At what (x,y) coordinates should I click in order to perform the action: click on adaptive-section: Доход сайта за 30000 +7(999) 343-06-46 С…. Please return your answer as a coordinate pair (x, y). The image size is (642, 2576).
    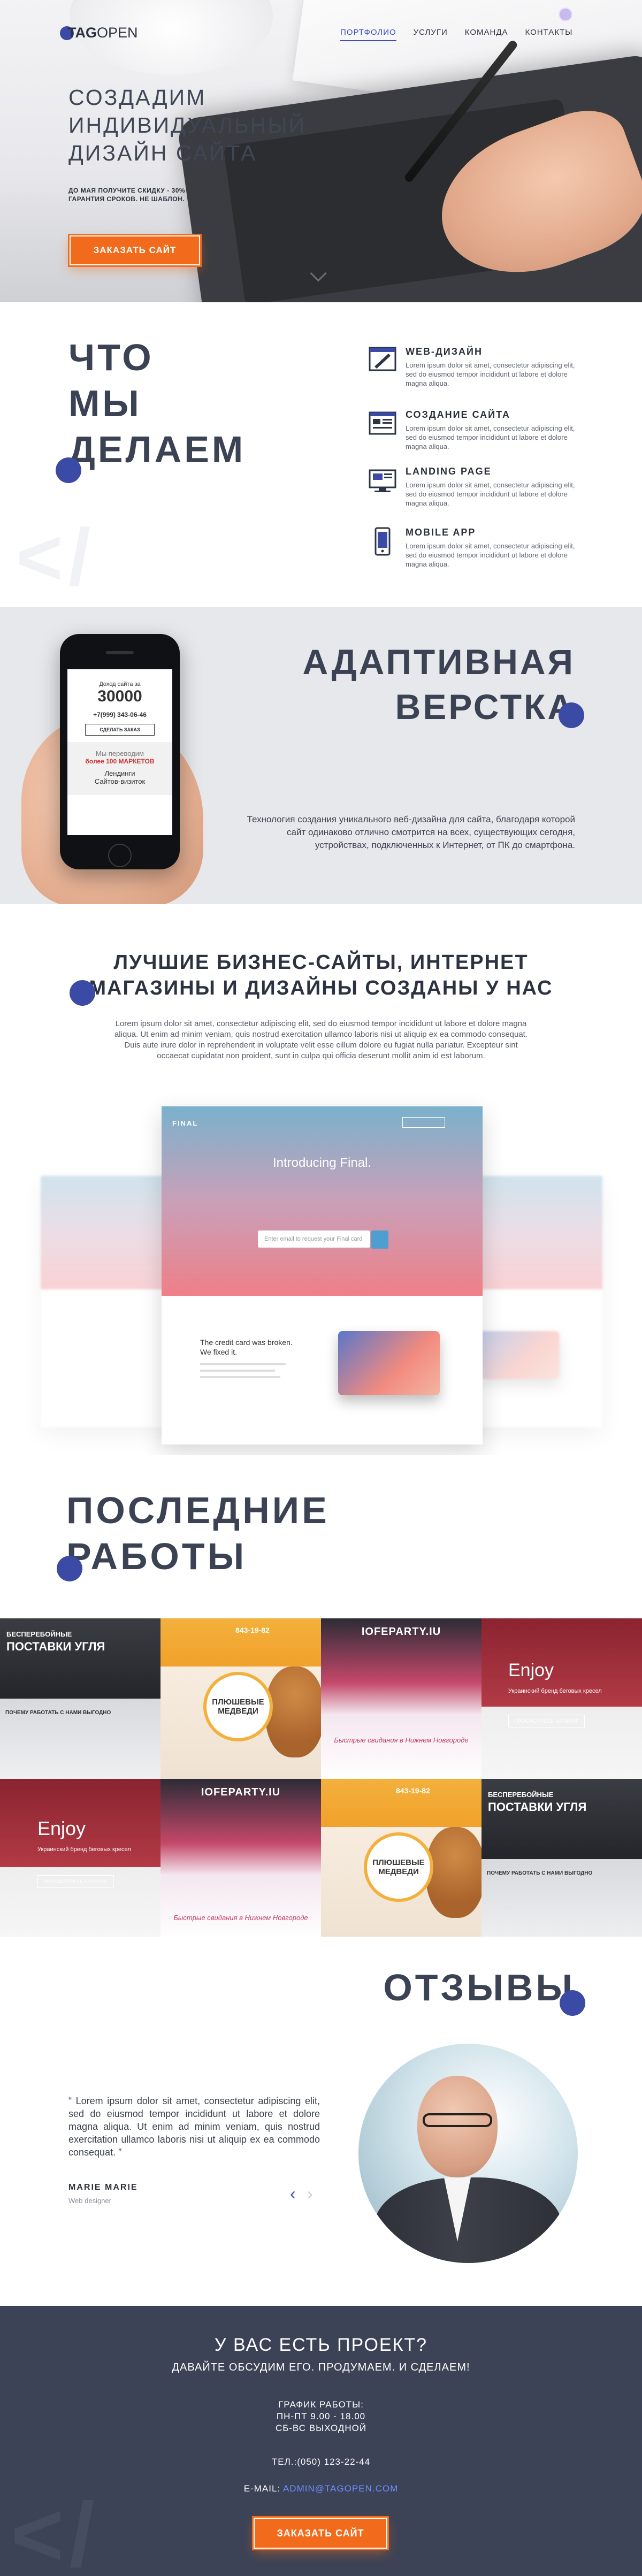
    Looking at the image, I should click on (321, 755).